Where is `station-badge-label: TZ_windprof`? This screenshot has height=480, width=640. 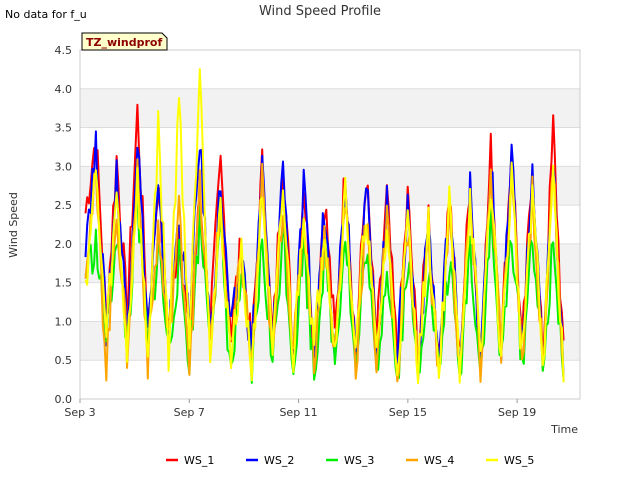 station-badge-label: TZ_windprof is located at coordinates (124, 42).